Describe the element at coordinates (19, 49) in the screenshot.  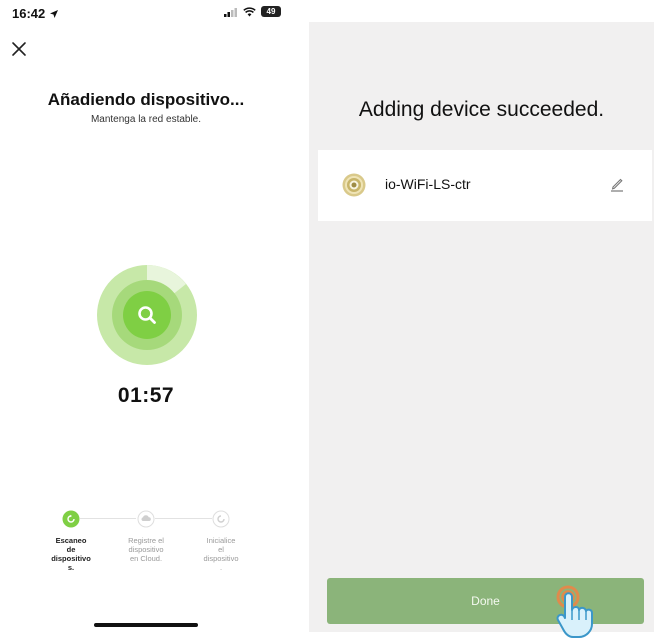
I see `close-icon` at that location.